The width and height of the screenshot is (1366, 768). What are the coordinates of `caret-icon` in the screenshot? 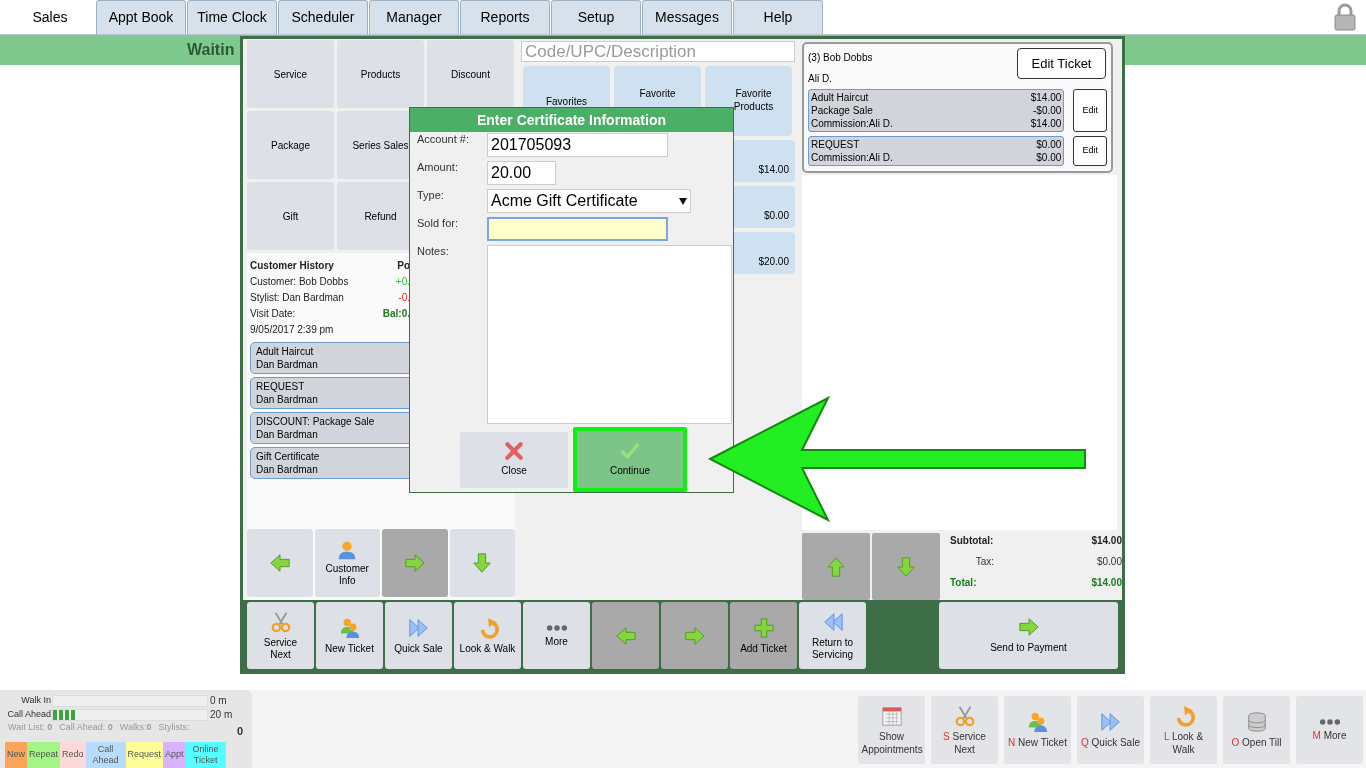 It's located at (683, 201).